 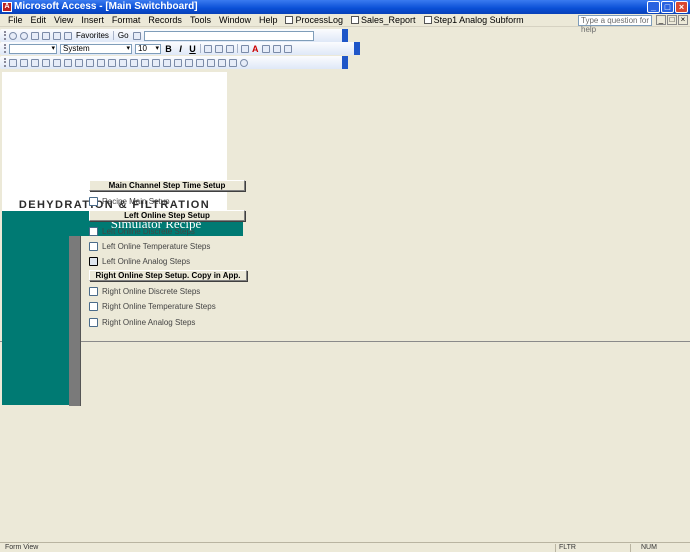 I want to click on new-record-icon, so click(x=189, y=62).